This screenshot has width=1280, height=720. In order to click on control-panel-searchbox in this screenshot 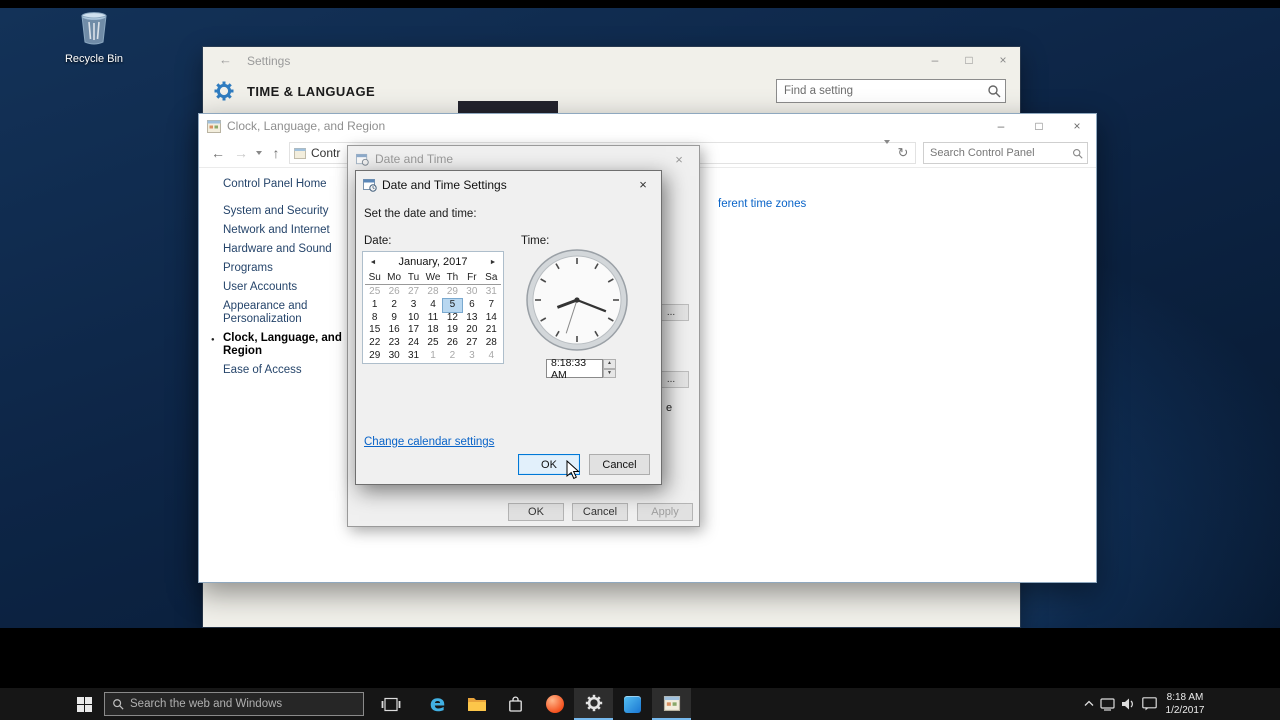, I will do `click(1005, 153)`.